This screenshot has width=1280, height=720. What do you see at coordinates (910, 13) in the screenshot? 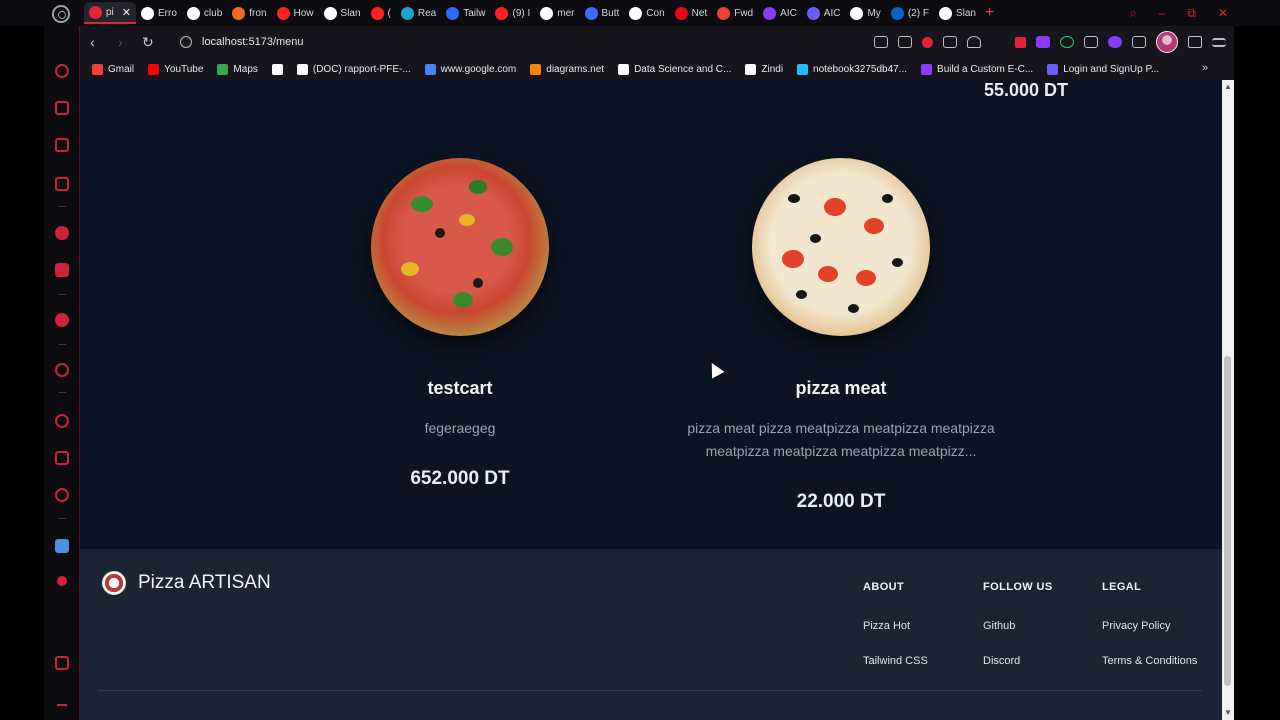
I see `browser-tab: (2) F` at bounding box center [910, 13].